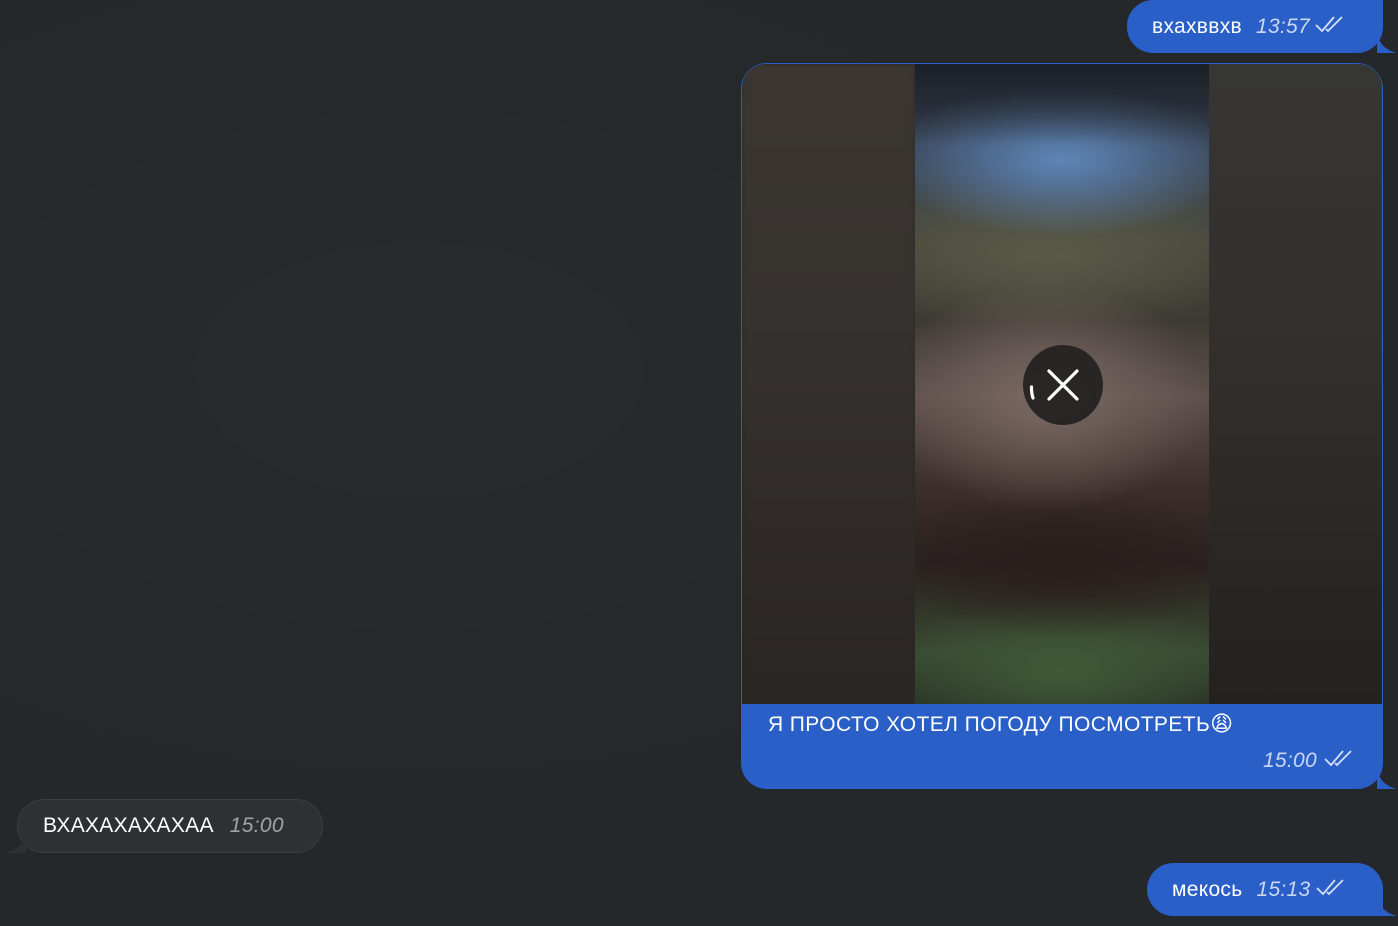  I want to click on message-bubble-outgoing: мекось 15:13, so click(1272, 889).